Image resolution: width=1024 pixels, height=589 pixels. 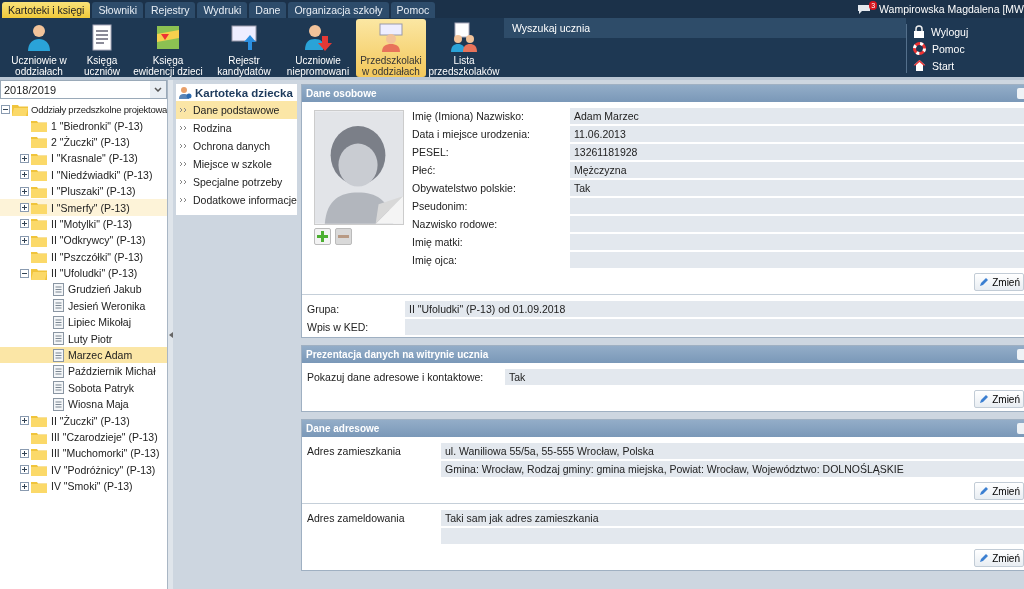 What do you see at coordinates (236, 110) in the screenshot?
I see `nav-item: Dane podstawowe` at bounding box center [236, 110].